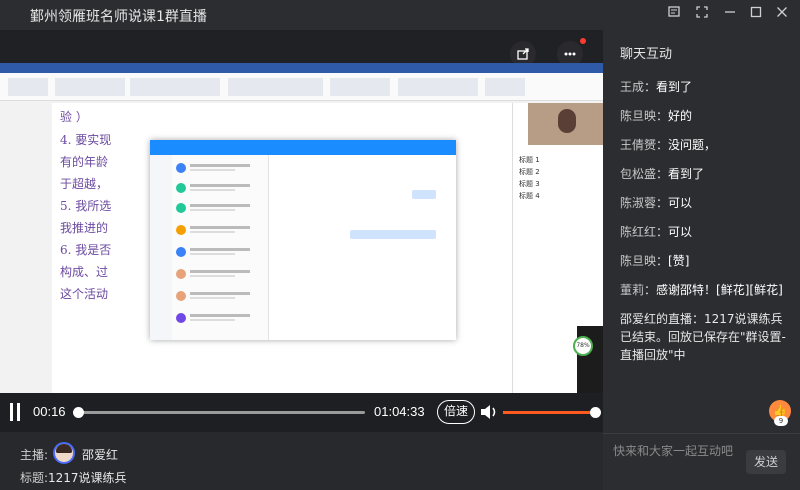 This screenshot has width=800, height=490. What do you see at coordinates (529, 160) in the screenshot?
I see `outline-item: 标题 1` at bounding box center [529, 160].